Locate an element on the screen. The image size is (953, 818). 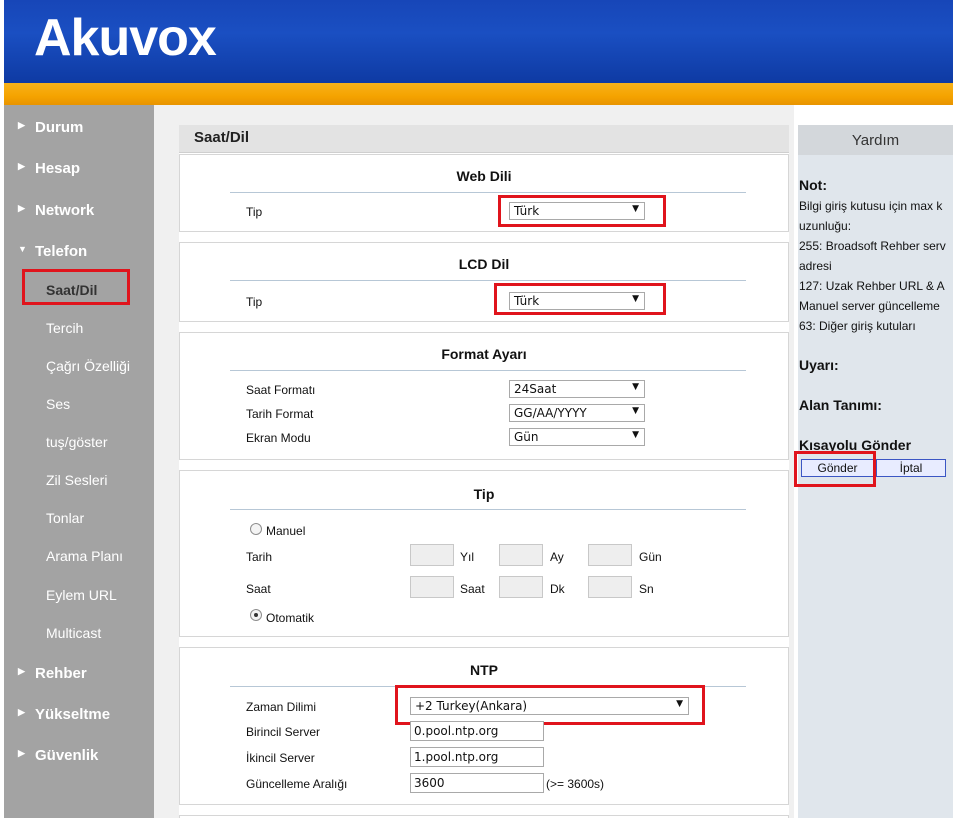
yil-label: Yıl is located at coordinates (467, 557).